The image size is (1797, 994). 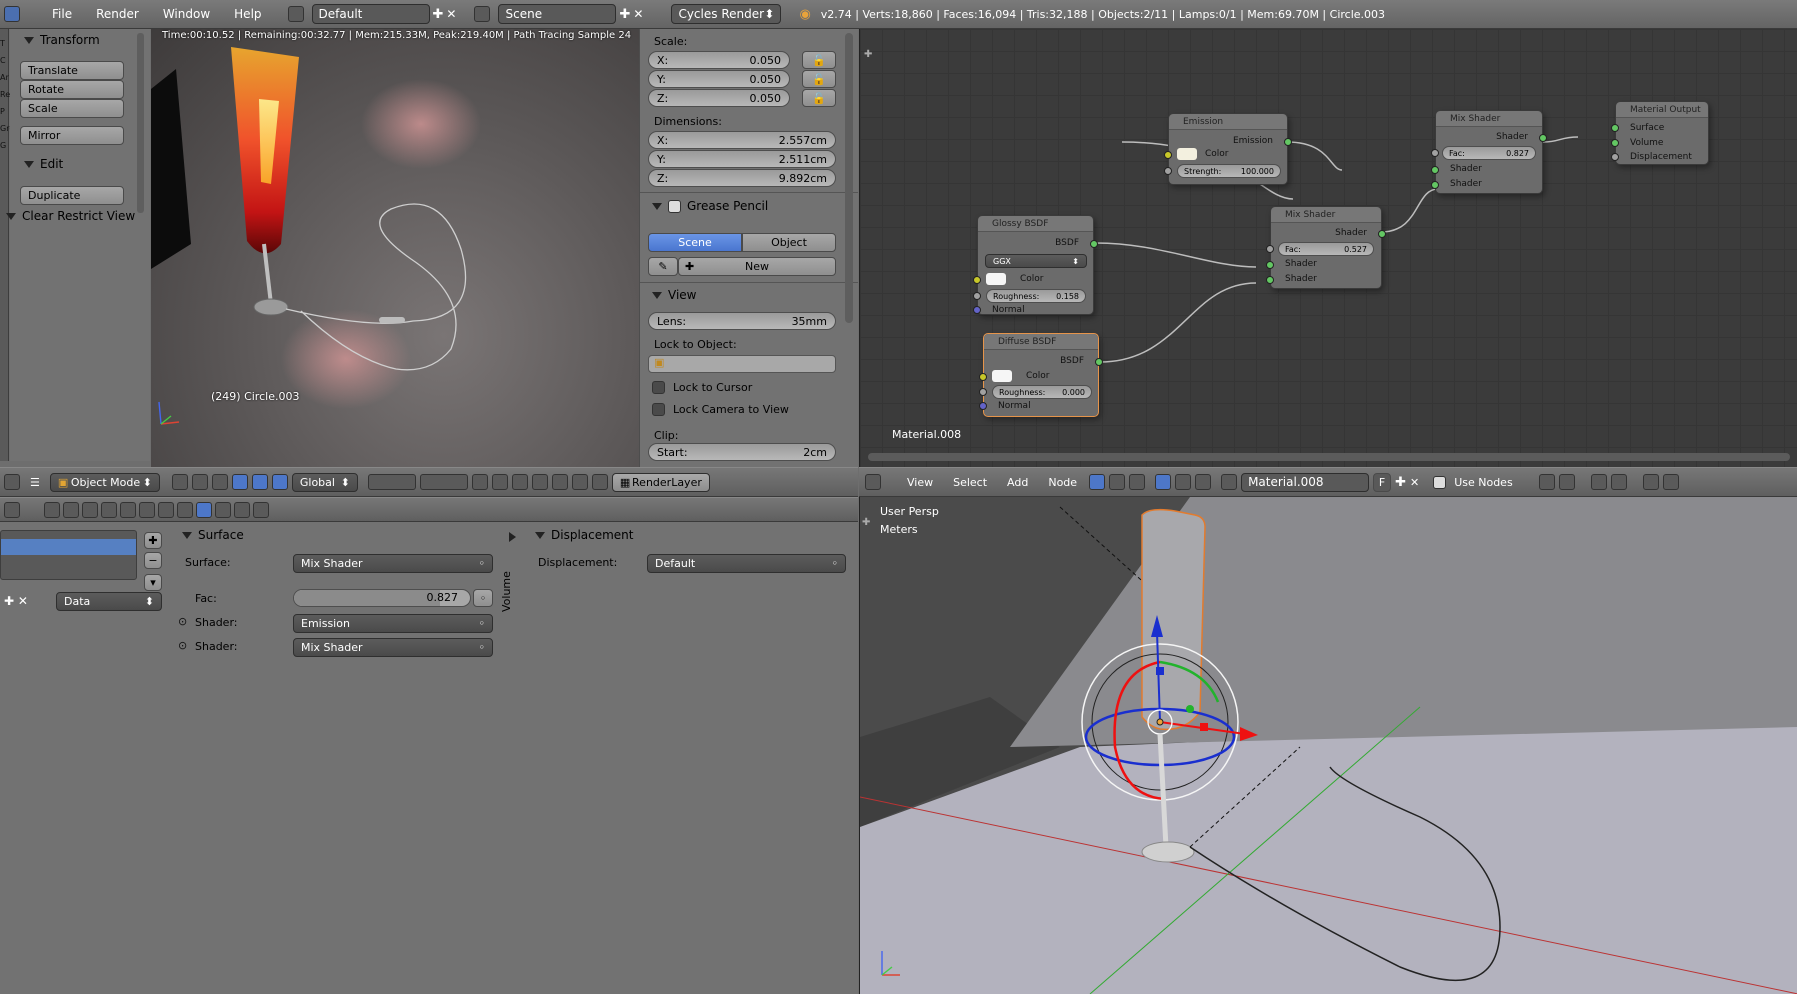 What do you see at coordinates (213, 535) in the screenshot?
I see `surface-panel-header: Surface` at bounding box center [213, 535].